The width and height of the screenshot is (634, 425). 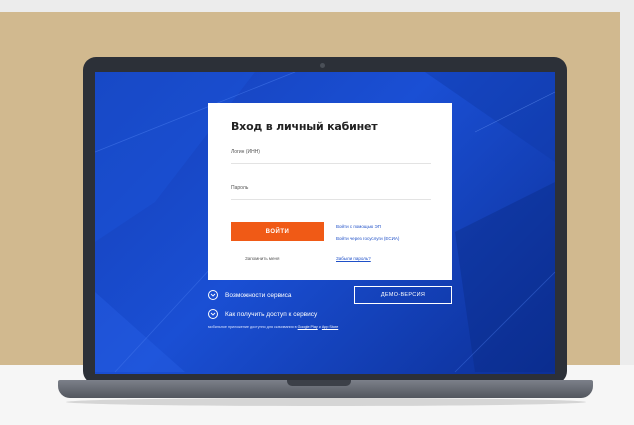 What do you see at coordinates (271, 314) in the screenshot?
I see `access-label: Как получить доступ к сервису` at bounding box center [271, 314].